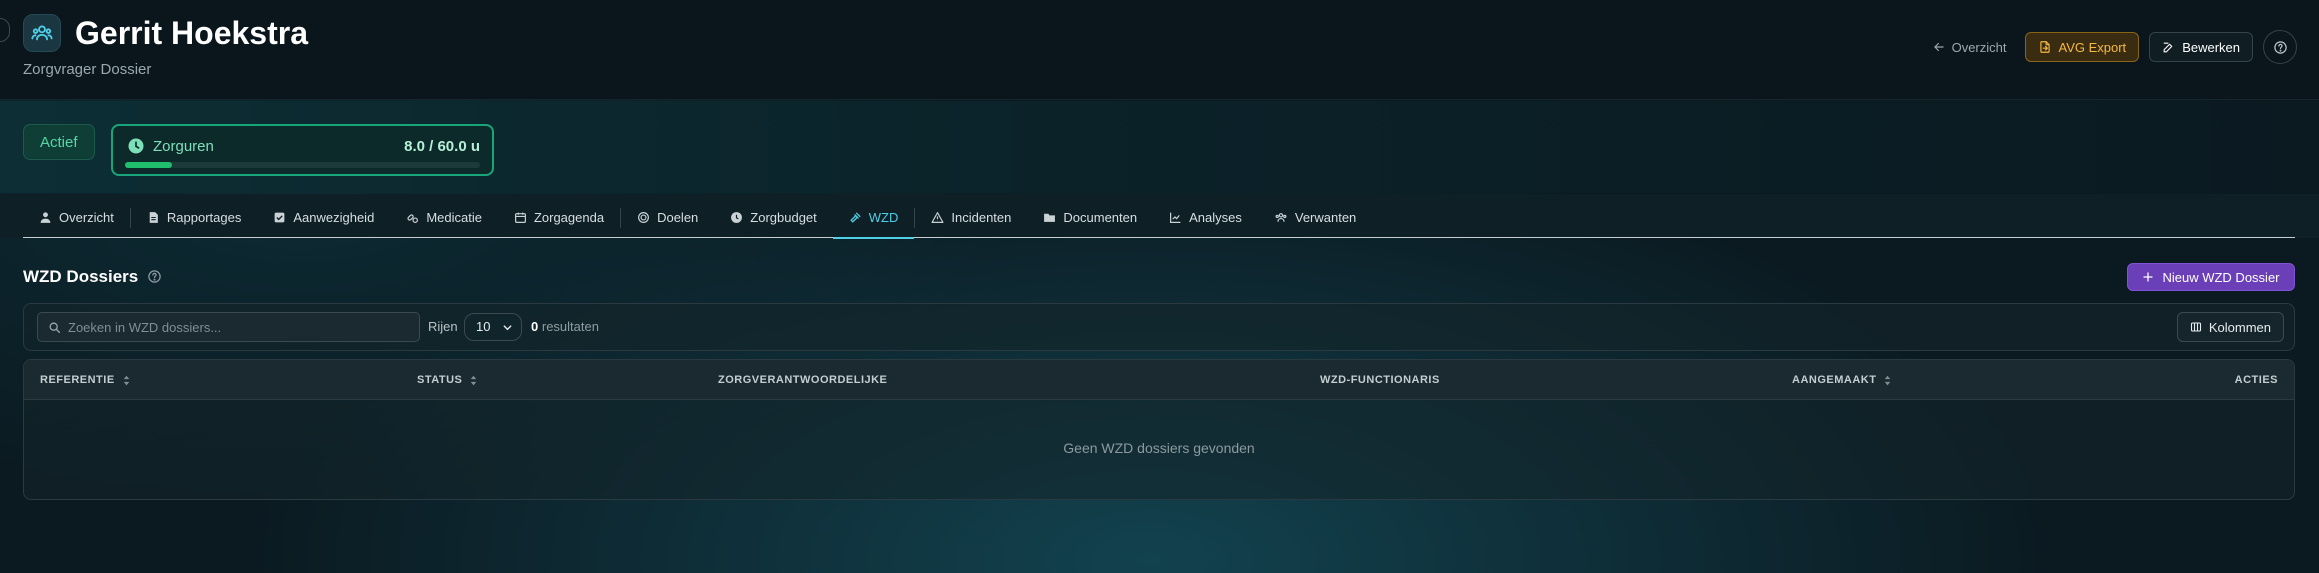  What do you see at coordinates (570, 326) in the screenshot?
I see `results-label: resultaten` at bounding box center [570, 326].